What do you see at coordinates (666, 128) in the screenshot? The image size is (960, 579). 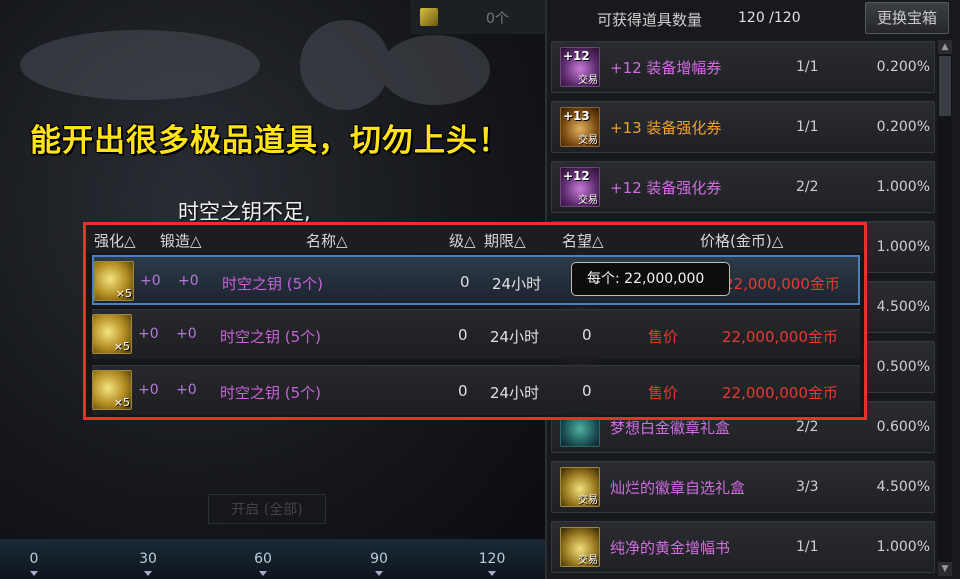 I see `reward-name: +13 装备强化券` at bounding box center [666, 128].